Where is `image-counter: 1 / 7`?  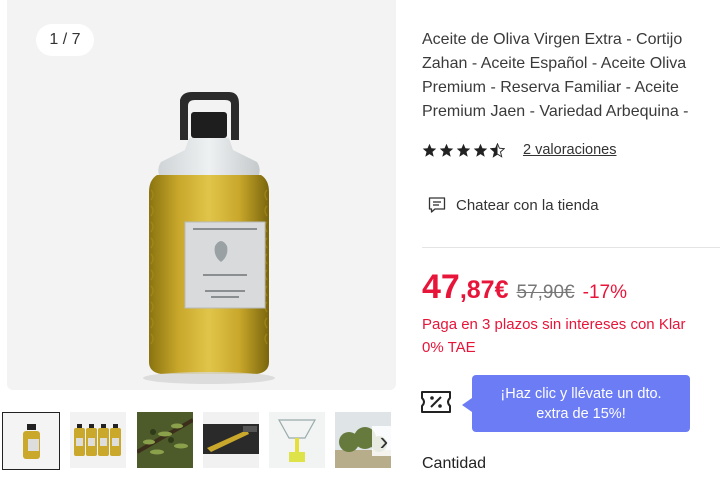
image-counter: 1 / 7 is located at coordinates (65, 40).